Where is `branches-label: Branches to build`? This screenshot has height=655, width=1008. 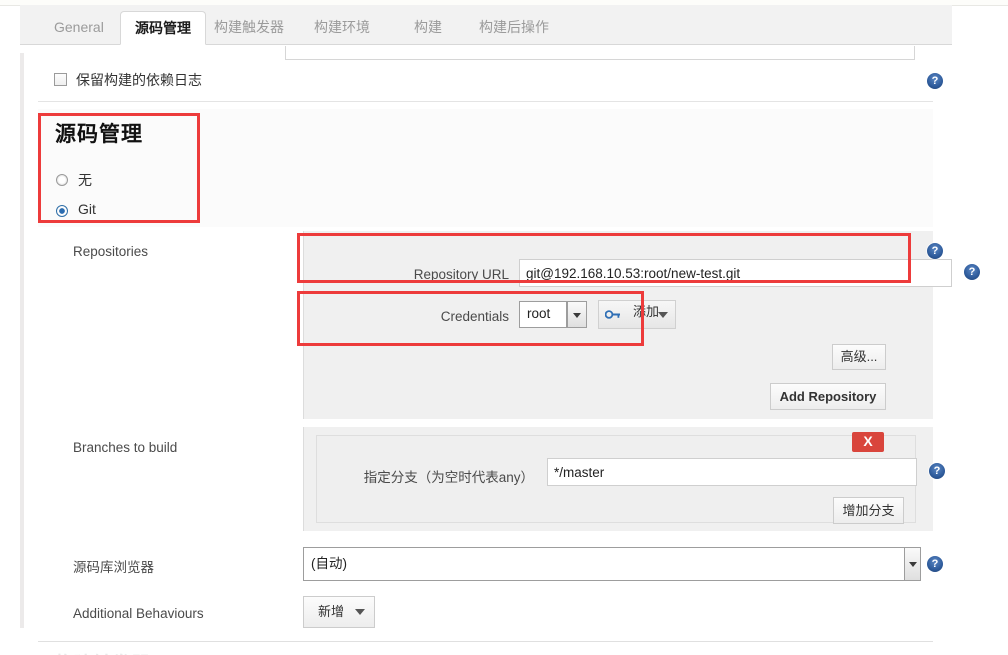 branches-label: Branches to build is located at coordinates (125, 447).